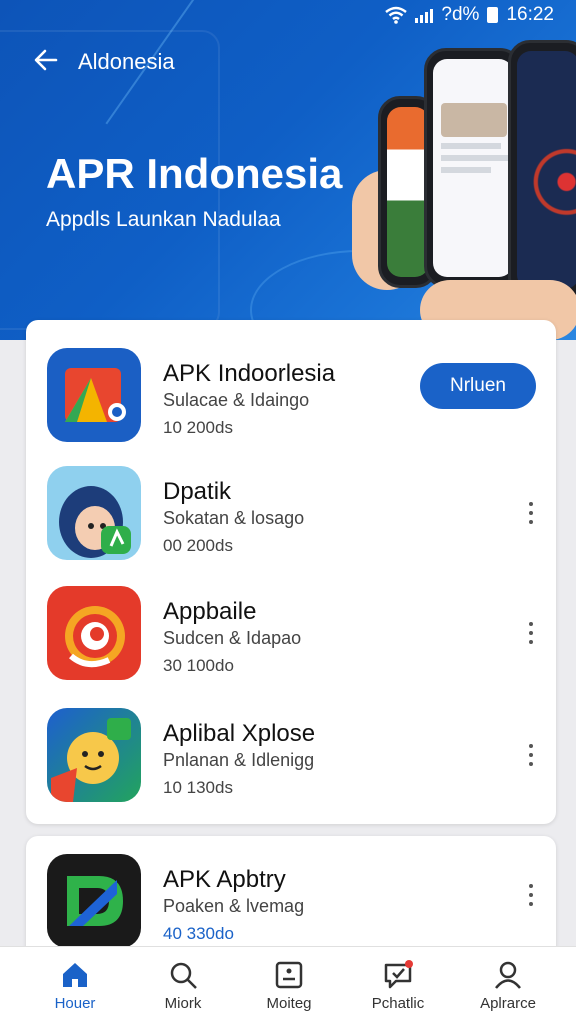 The image size is (576, 1024). Describe the element at coordinates (542, 170) in the screenshot. I see `phone-illustration` at that location.